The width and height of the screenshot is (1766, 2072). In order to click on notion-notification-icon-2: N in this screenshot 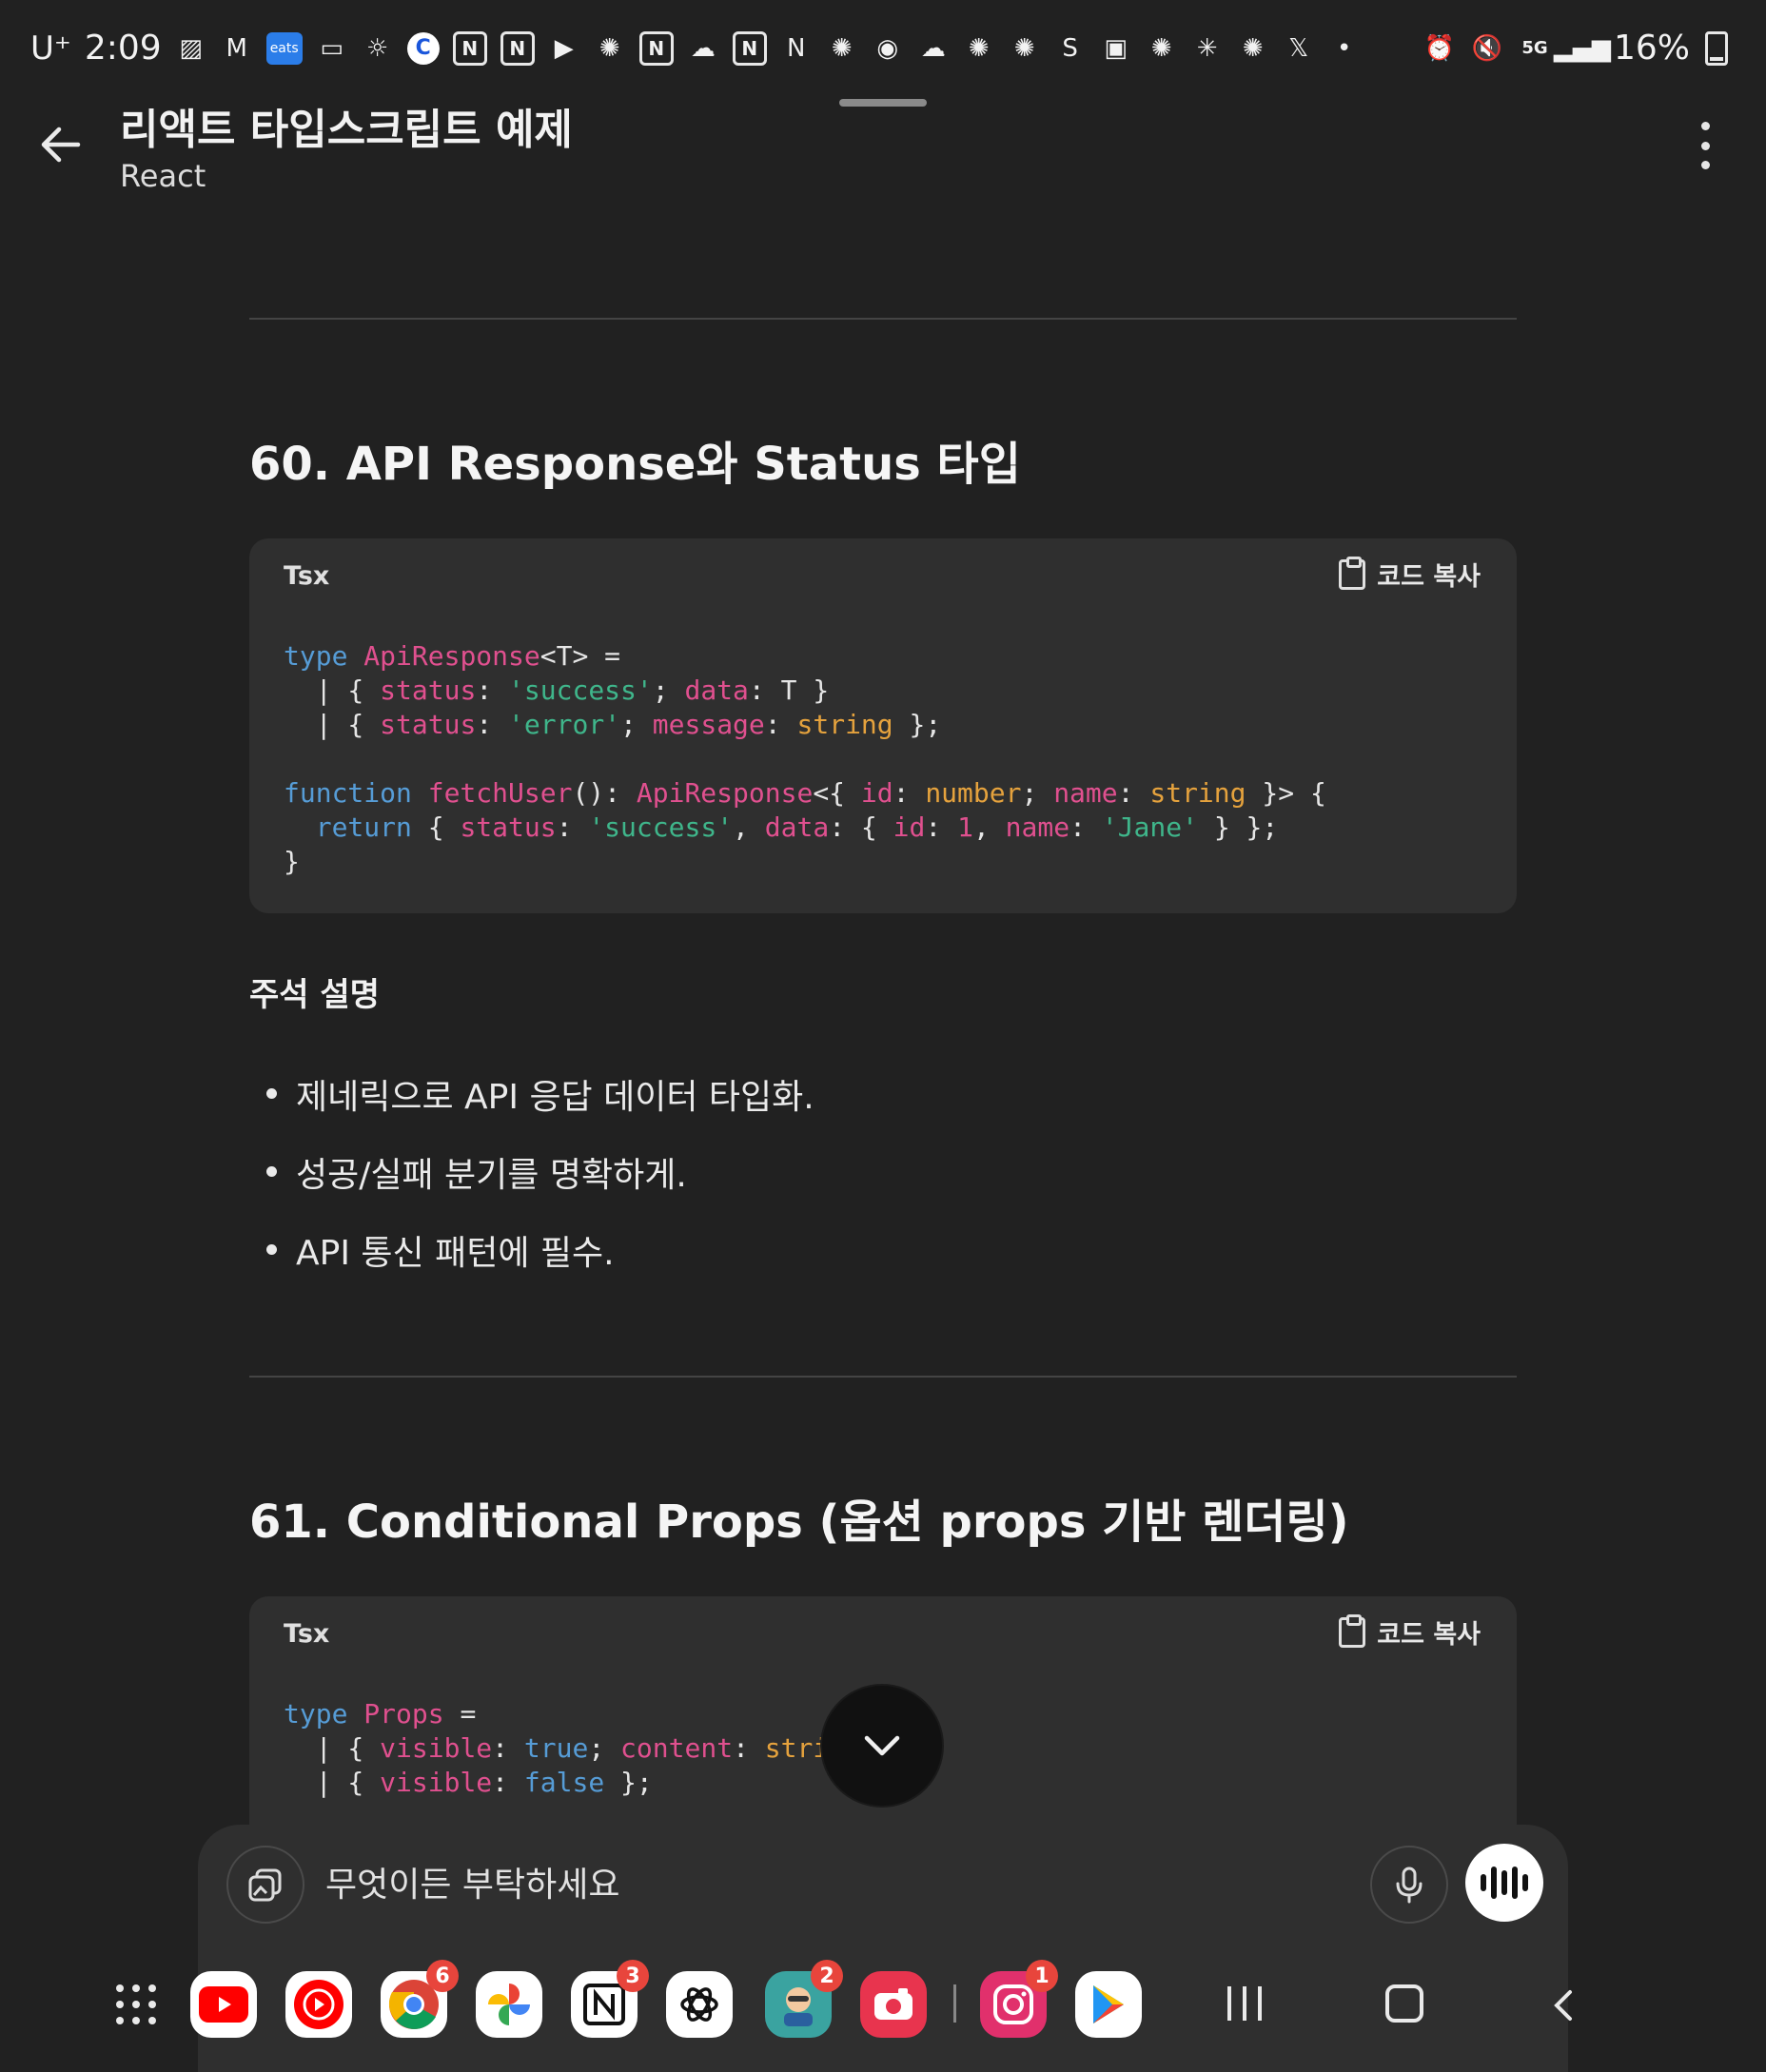, I will do `click(517, 48)`.